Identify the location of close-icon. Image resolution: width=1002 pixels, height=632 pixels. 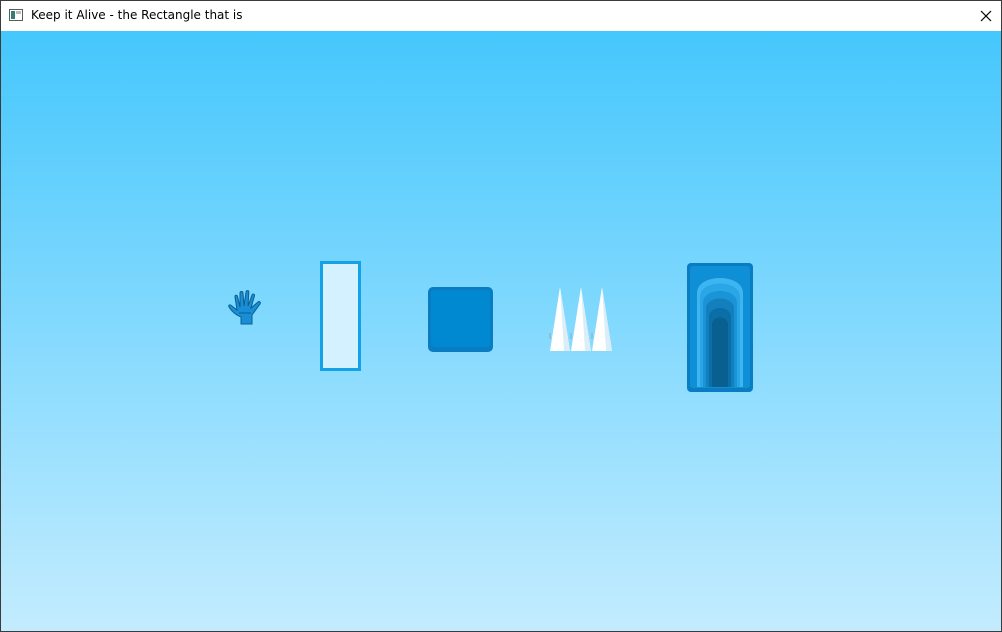
(986, 16).